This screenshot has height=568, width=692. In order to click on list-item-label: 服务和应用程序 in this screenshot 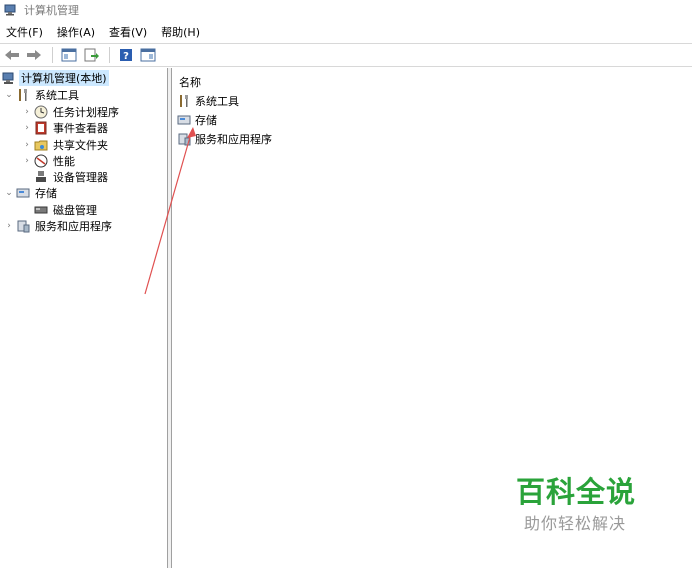, I will do `click(233, 139)`.